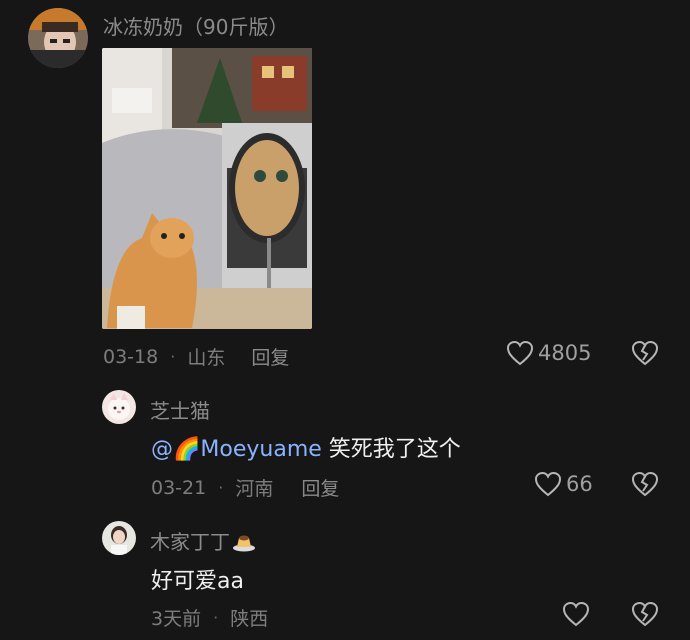 The image size is (690, 640). What do you see at coordinates (207, 188) in the screenshot?
I see `comment-image` at bounding box center [207, 188].